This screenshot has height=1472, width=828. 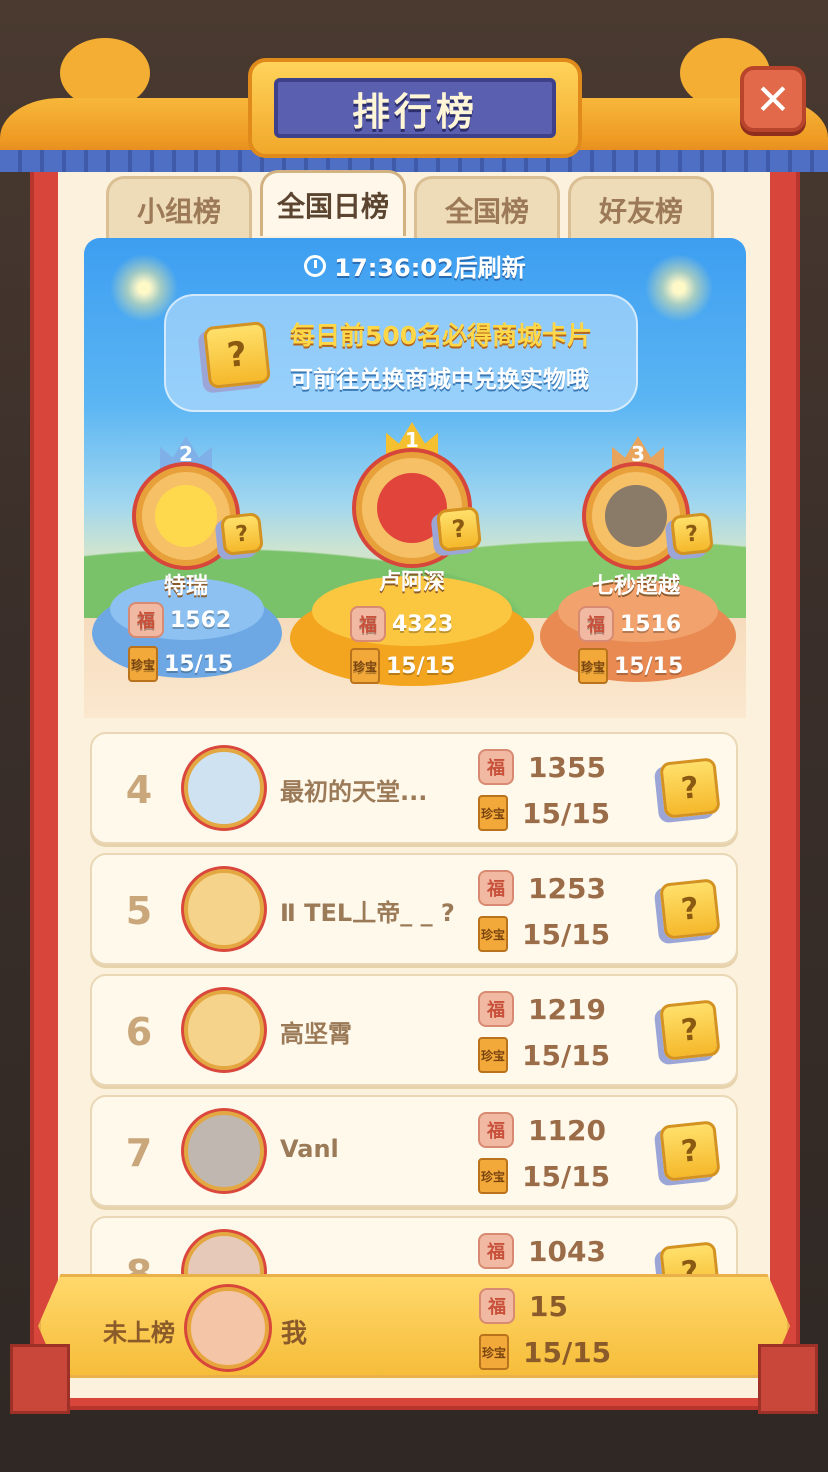 I want to click on my-score: 15, so click(x=548, y=1306).